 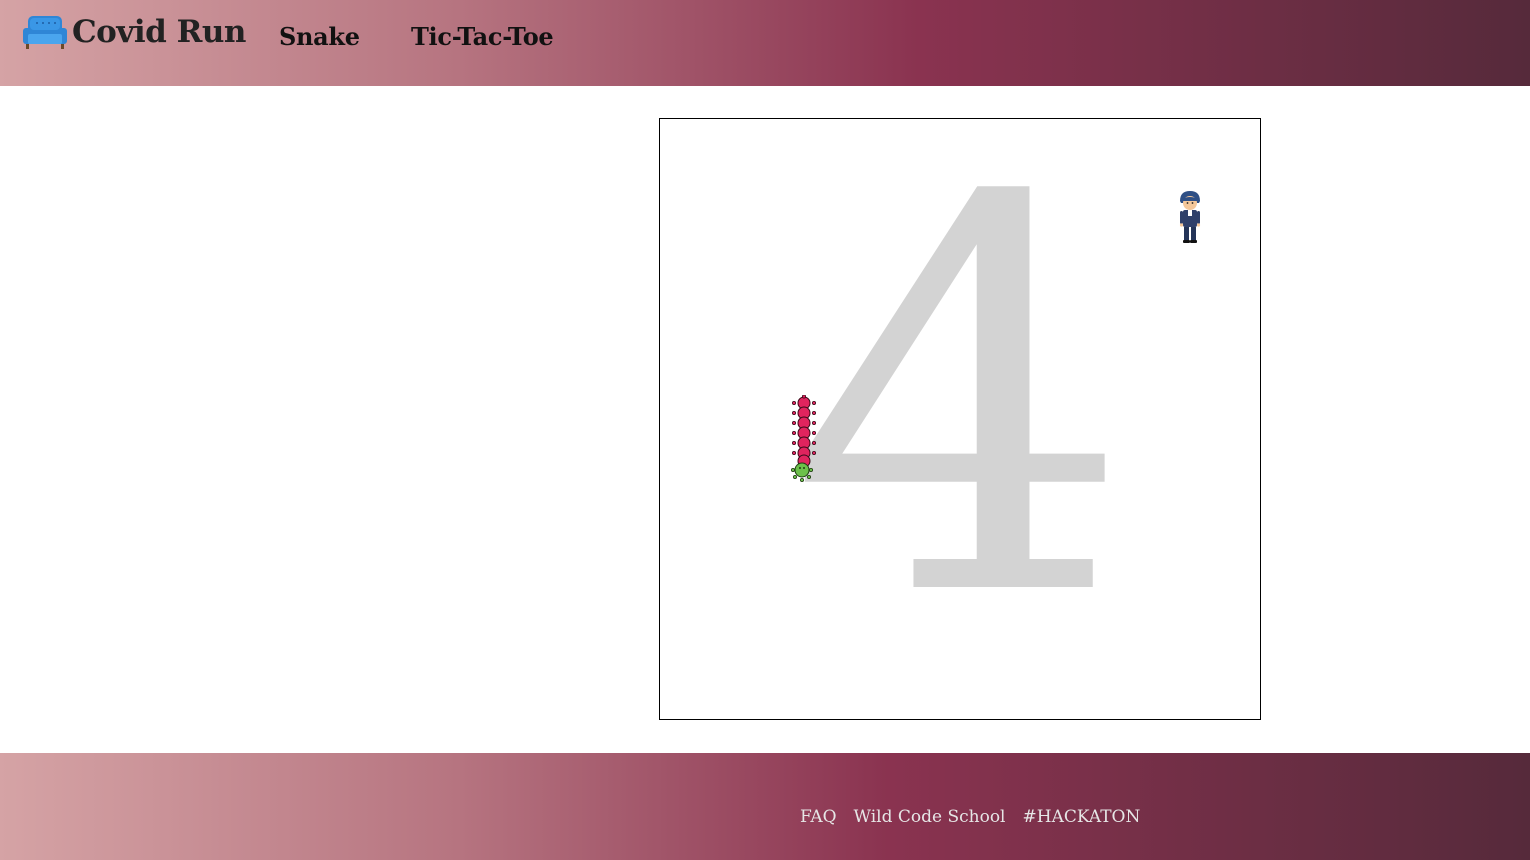 What do you see at coordinates (930, 817) in the screenshot?
I see `footer-link-wild-code-school: Wild Code School` at bounding box center [930, 817].